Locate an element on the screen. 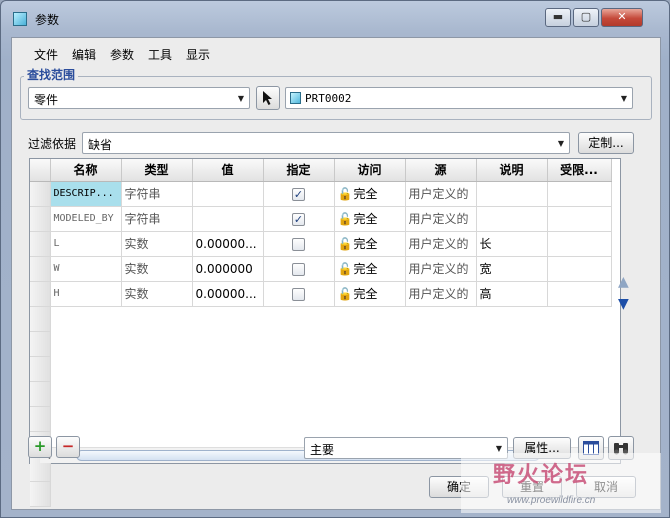 The height and width of the screenshot is (518, 670). table-row: W 实数 0.000000 🔓完全 用户定义的宽 is located at coordinates (321, 269).